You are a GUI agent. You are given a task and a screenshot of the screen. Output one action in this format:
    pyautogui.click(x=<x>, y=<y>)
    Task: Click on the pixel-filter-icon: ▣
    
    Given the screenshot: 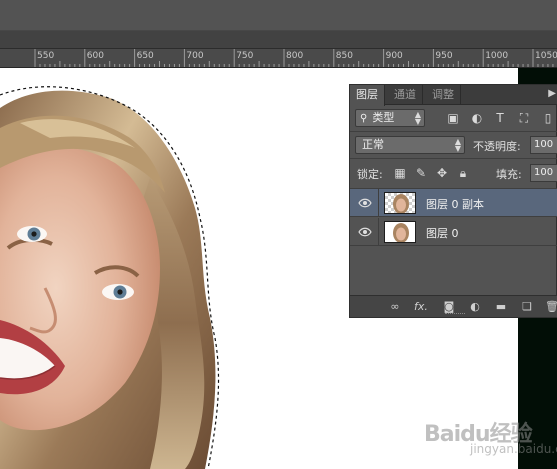 What is the action you would take?
    pyautogui.click(x=453, y=118)
    